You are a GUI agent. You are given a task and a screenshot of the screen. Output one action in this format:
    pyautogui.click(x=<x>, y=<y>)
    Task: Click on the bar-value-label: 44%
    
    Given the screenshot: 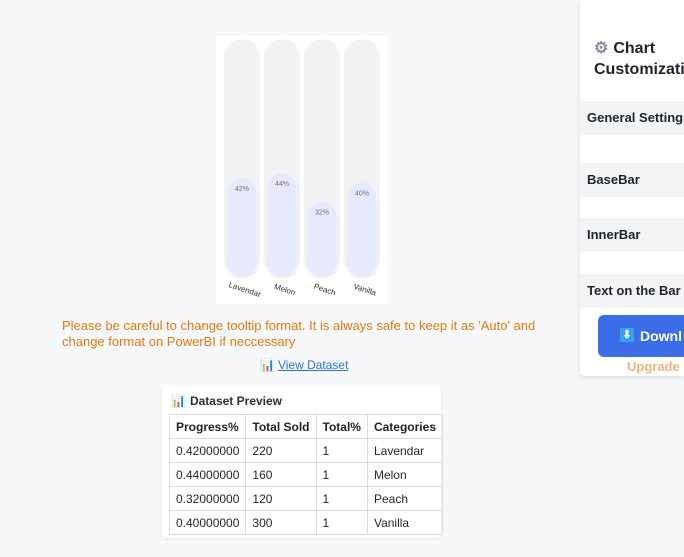 What is the action you would take?
    pyautogui.click(x=282, y=184)
    